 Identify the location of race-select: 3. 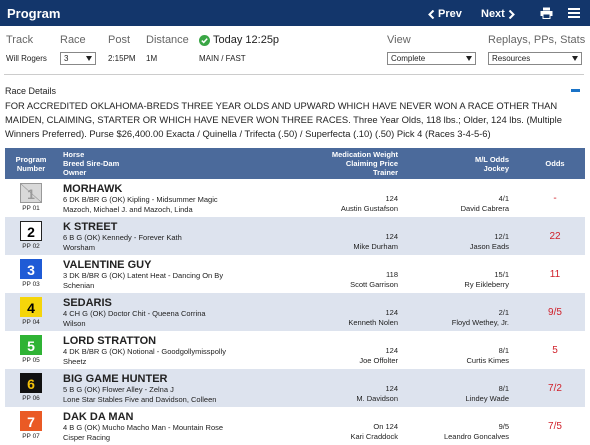
(78, 58).